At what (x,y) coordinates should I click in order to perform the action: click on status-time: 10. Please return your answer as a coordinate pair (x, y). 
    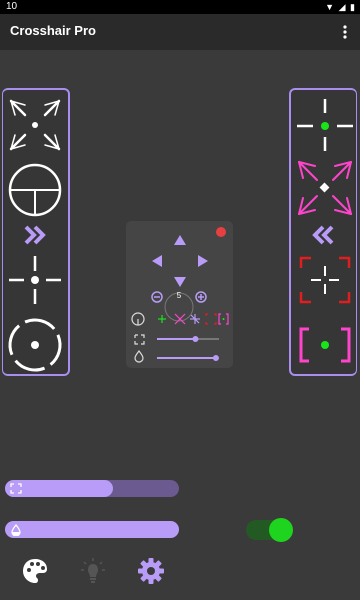
    Looking at the image, I should click on (12, 6).